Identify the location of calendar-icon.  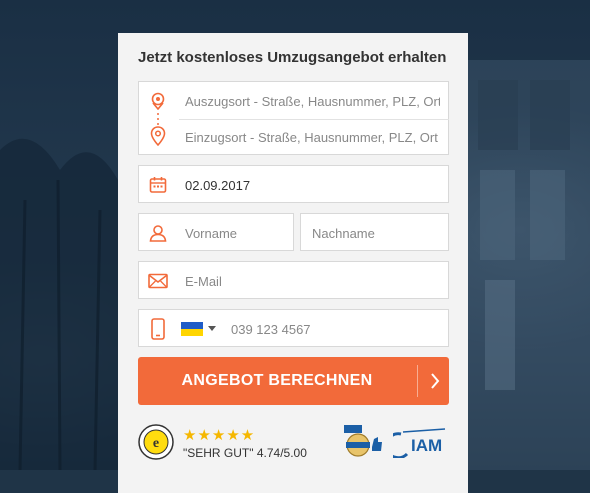
(158, 185).